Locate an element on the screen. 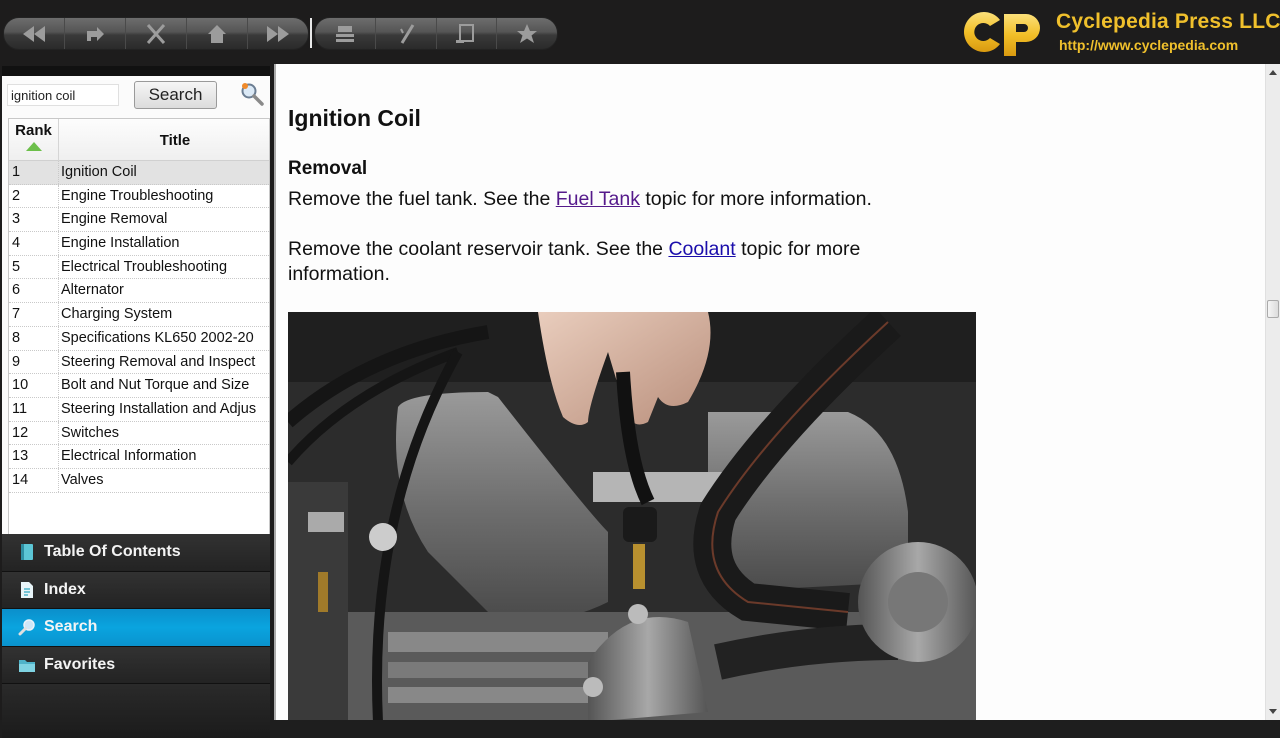 This screenshot has height=738, width=1280. result-row: 9 Steering Removal and Inspect is located at coordinates (139, 362).